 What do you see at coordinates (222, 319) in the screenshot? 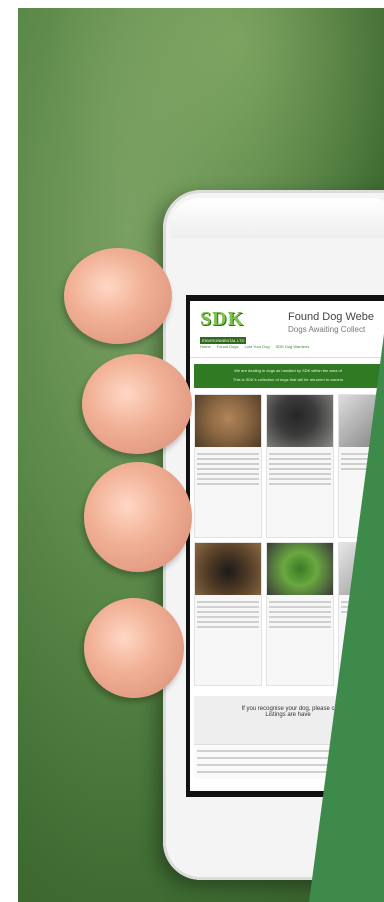
I see `logo-mark: SDK` at bounding box center [222, 319].